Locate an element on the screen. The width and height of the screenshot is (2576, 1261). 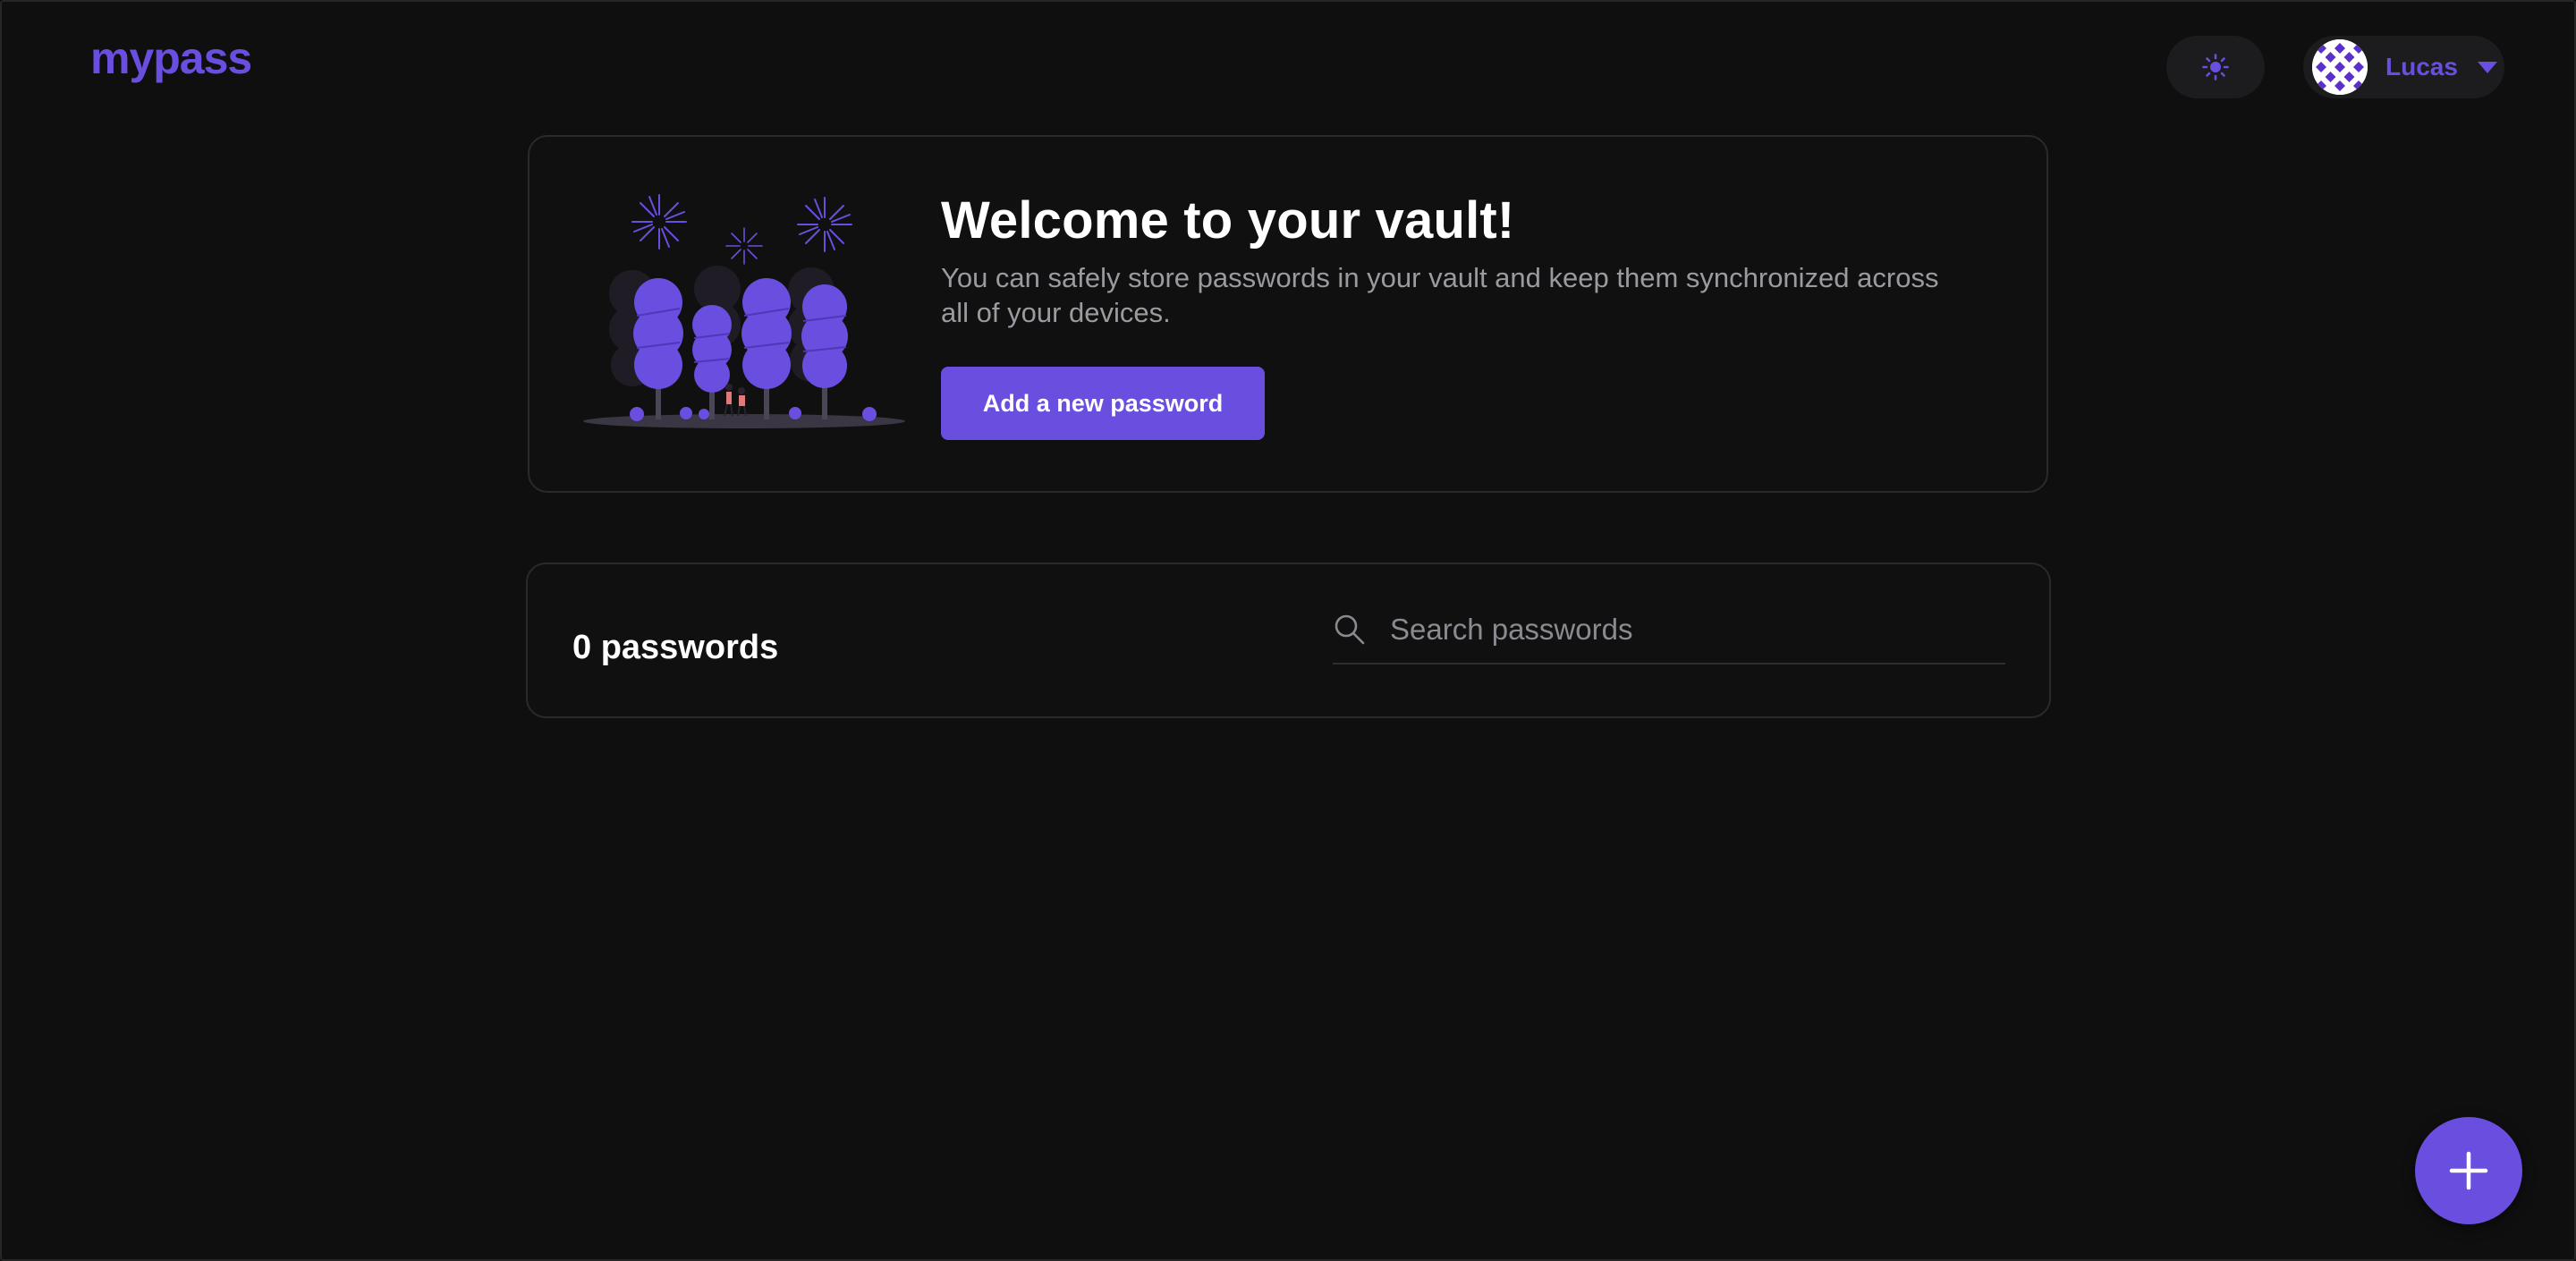
fireworks-icon is located at coordinates (741, 230).